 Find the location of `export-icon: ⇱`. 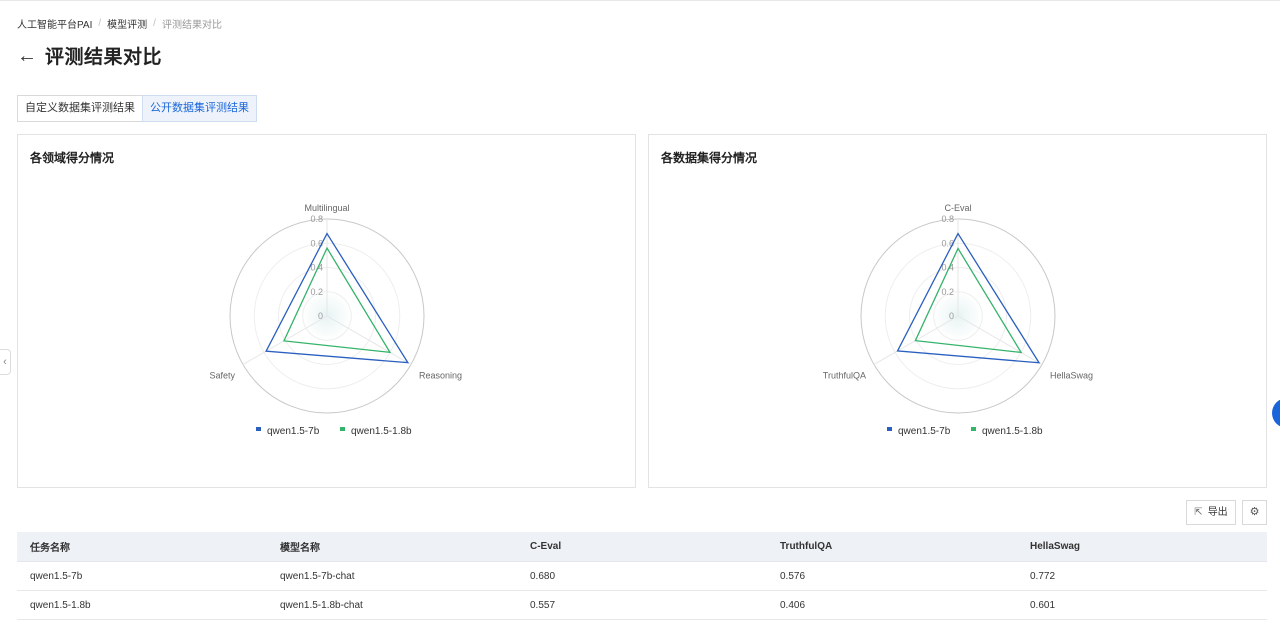

export-icon: ⇱ is located at coordinates (1198, 512).